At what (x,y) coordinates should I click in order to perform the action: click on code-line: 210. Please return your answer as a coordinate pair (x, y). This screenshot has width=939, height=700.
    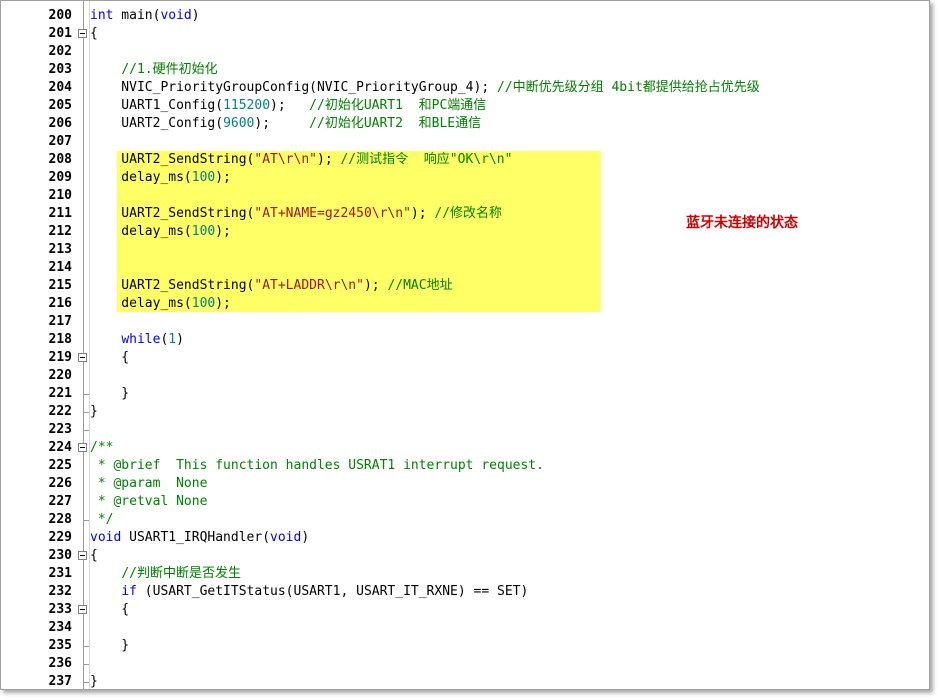
    Looking at the image, I should click on (465, 196).